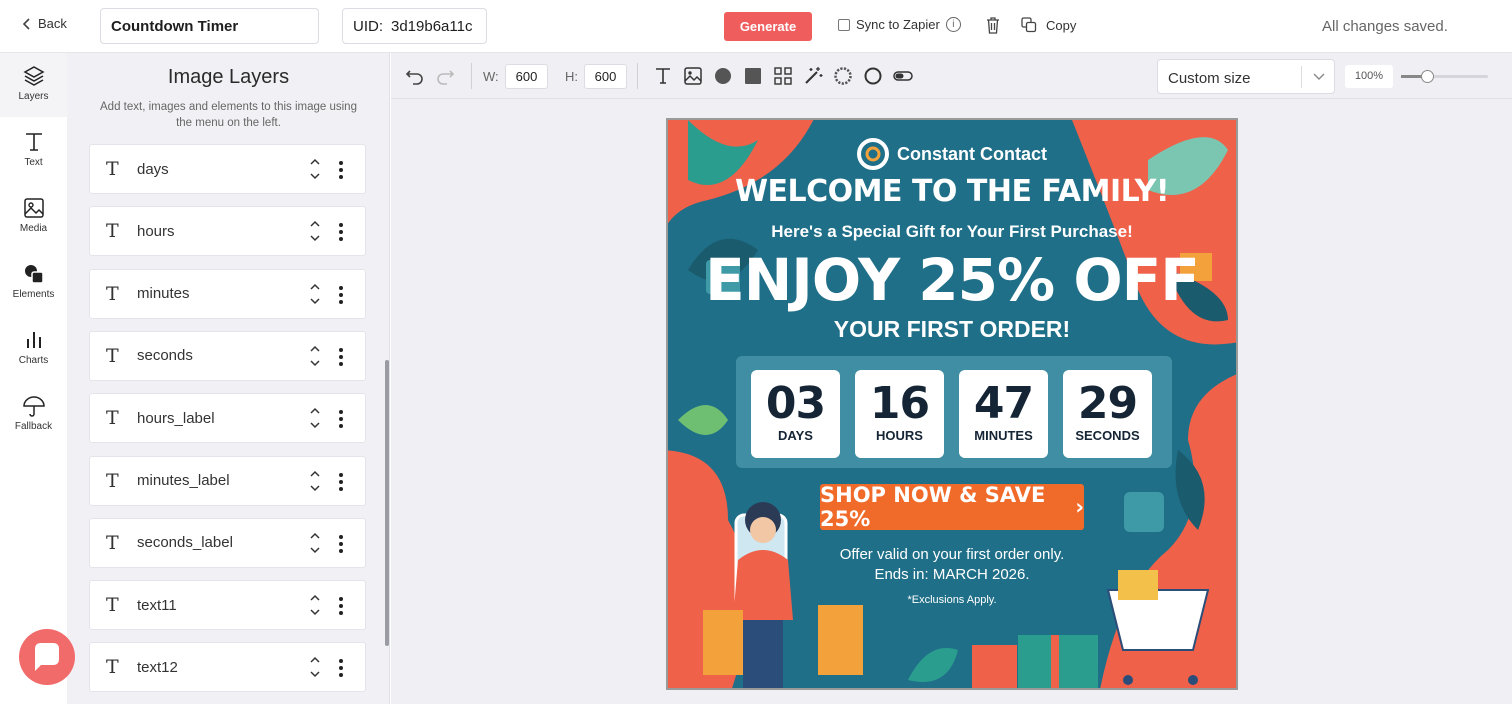  Describe the element at coordinates (693, 76) in the screenshot. I see `add-image-icon` at that location.